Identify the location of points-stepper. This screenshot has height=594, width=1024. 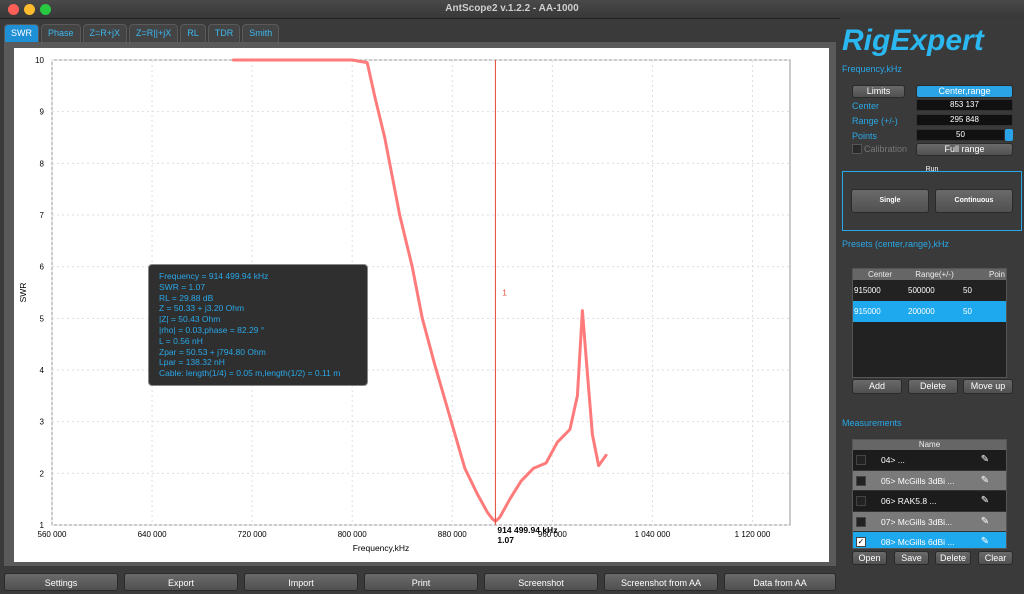
(1009, 135).